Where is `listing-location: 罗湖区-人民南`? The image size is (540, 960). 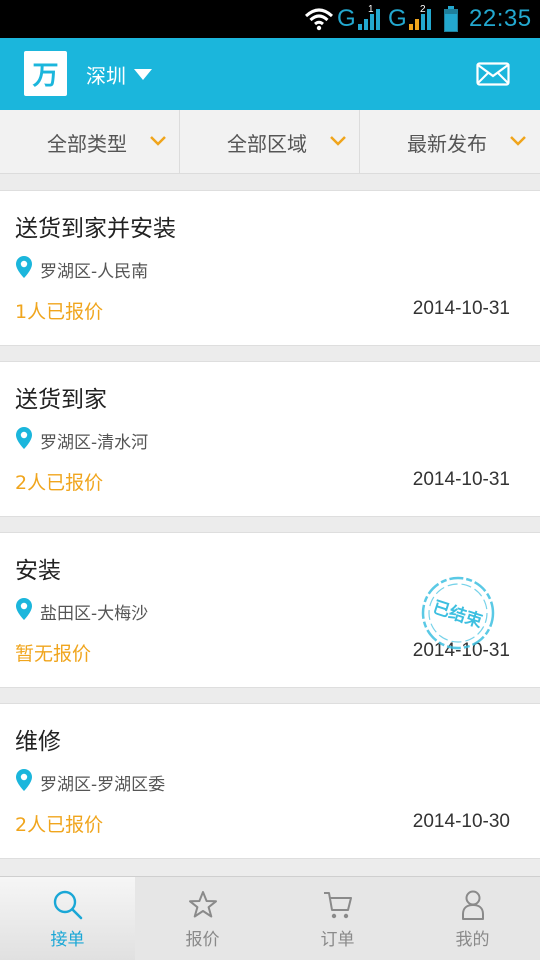
listing-location: 罗湖区-人民南 is located at coordinates (94, 272).